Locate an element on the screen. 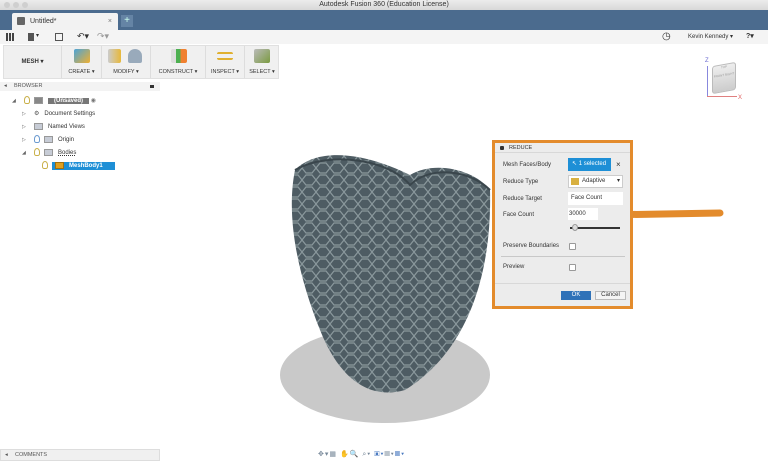 The image size is (768, 463). look-at-icon: ▦ is located at coordinates (333, 454).